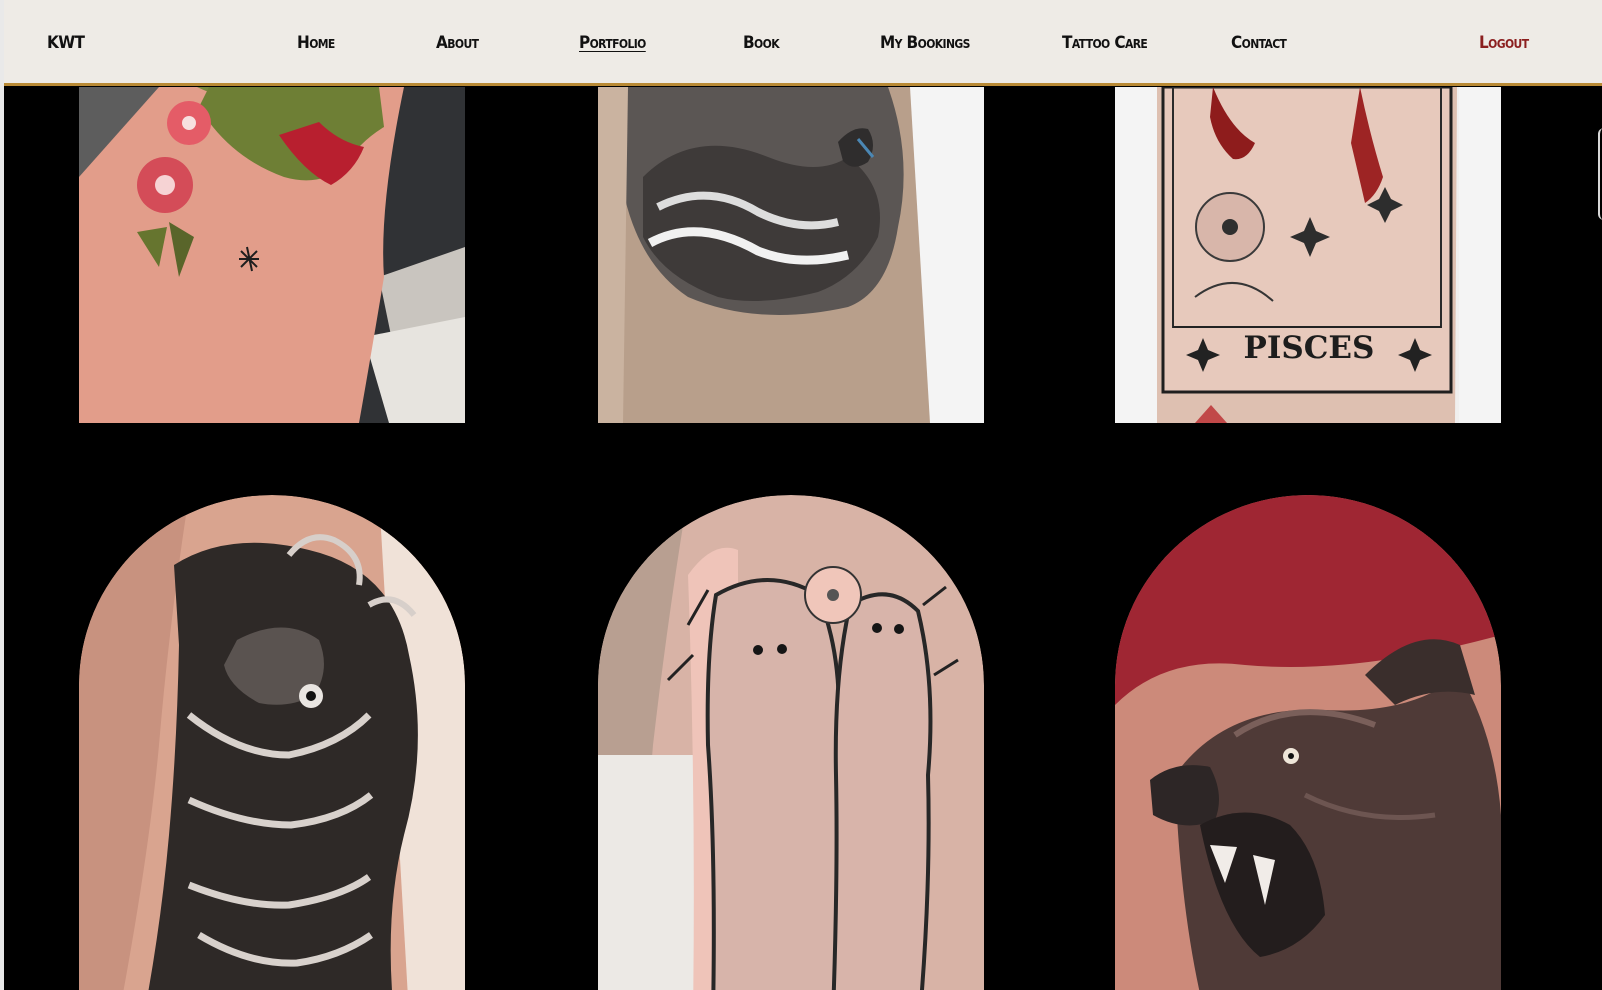  I want to click on tattoo-image-dinosaurs, so click(791, 255).